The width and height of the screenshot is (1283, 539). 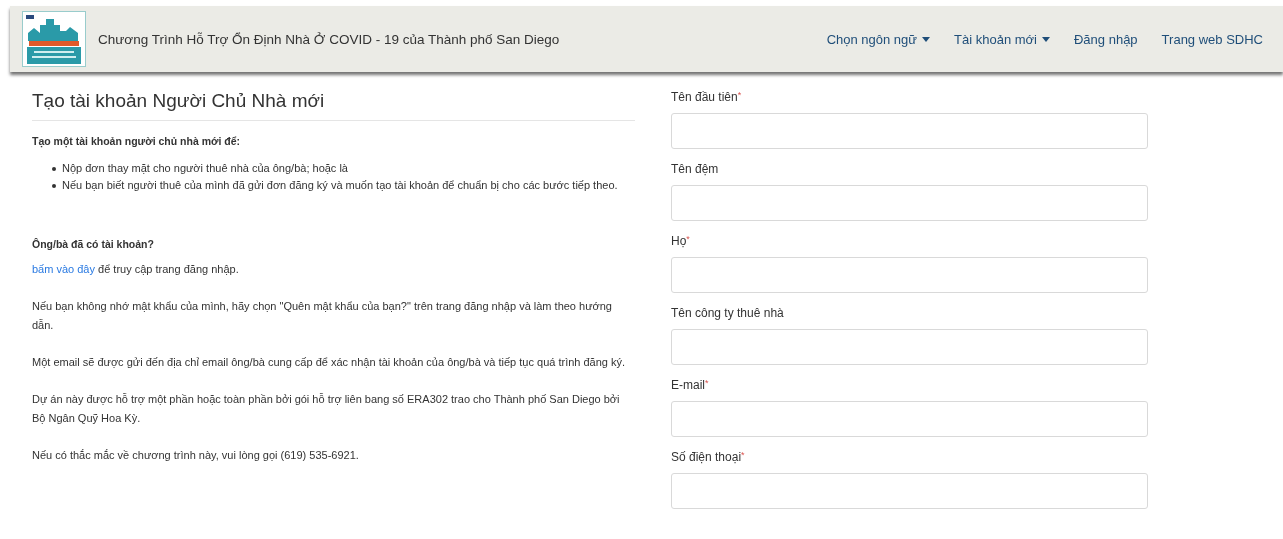 I want to click on login-link: bấm vào đây, so click(x=63, y=269).